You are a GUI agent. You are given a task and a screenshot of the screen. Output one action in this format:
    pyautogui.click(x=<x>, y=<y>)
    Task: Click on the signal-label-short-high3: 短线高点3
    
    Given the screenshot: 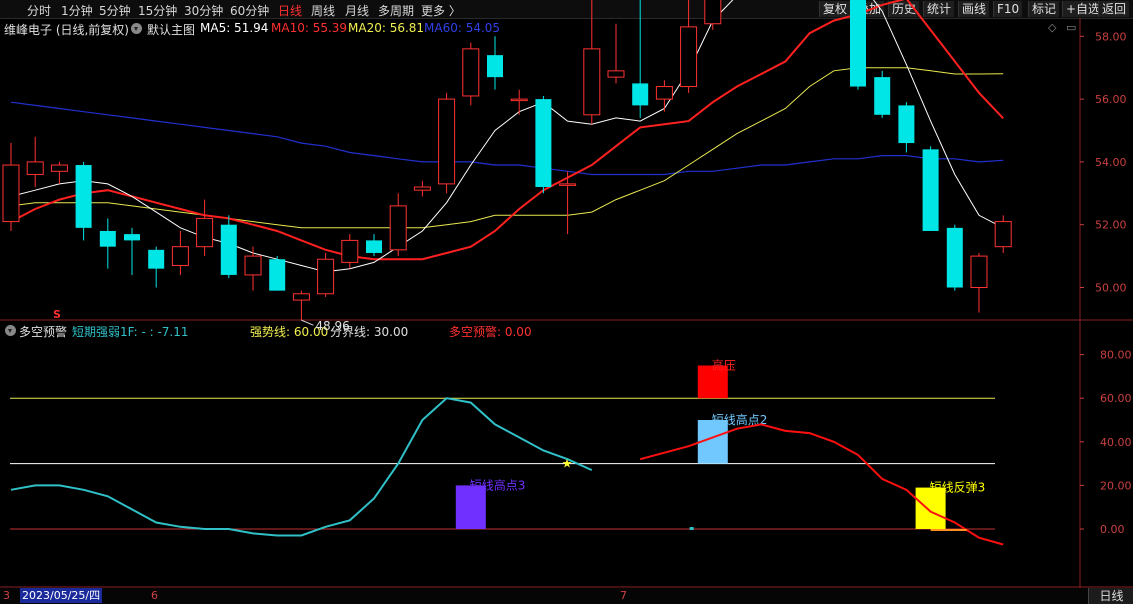 What is the action you would take?
    pyautogui.click(x=498, y=484)
    